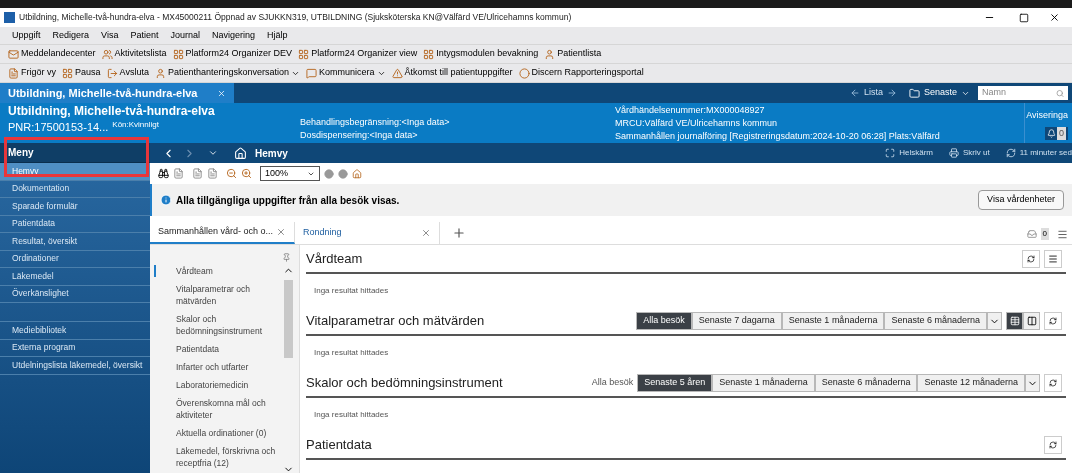 The width and height of the screenshot is (1072, 473). I want to click on filter-button: Senaste 12 månaderna, so click(971, 383).